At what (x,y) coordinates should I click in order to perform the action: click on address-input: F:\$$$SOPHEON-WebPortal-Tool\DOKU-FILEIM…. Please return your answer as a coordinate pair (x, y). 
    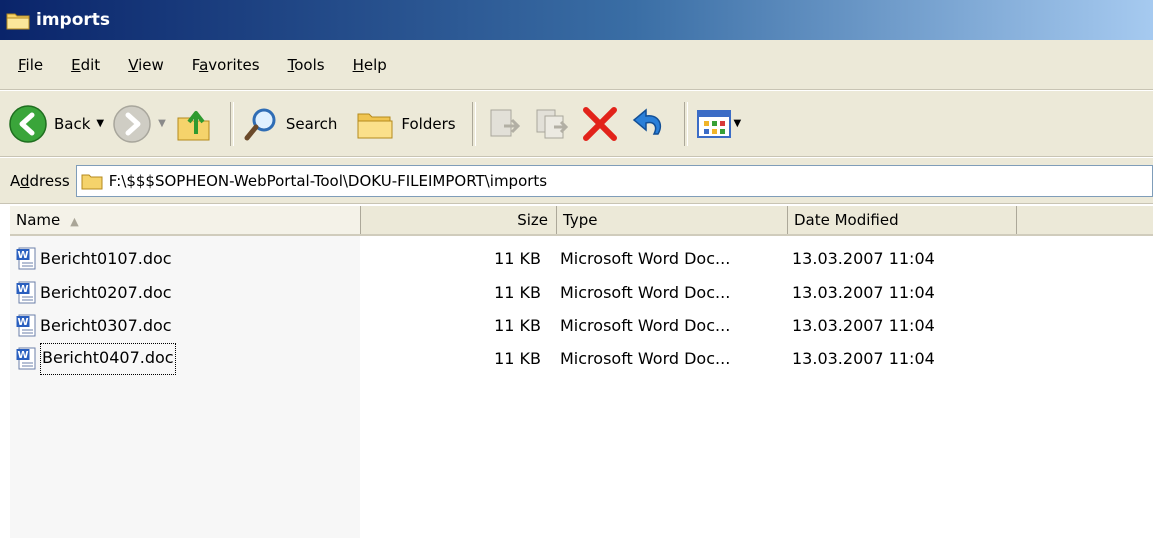
    Looking at the image, I should click on (614, 180).